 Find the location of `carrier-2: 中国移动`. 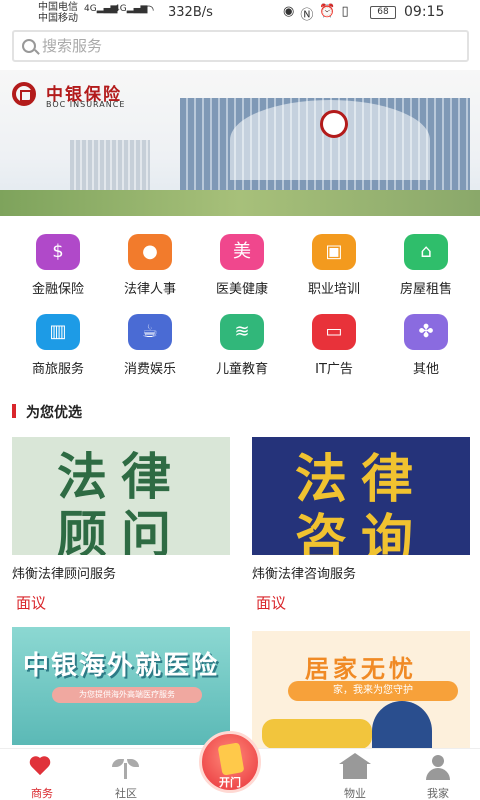

carrier-2: 中国移动 is located at coordinates (58, 18).